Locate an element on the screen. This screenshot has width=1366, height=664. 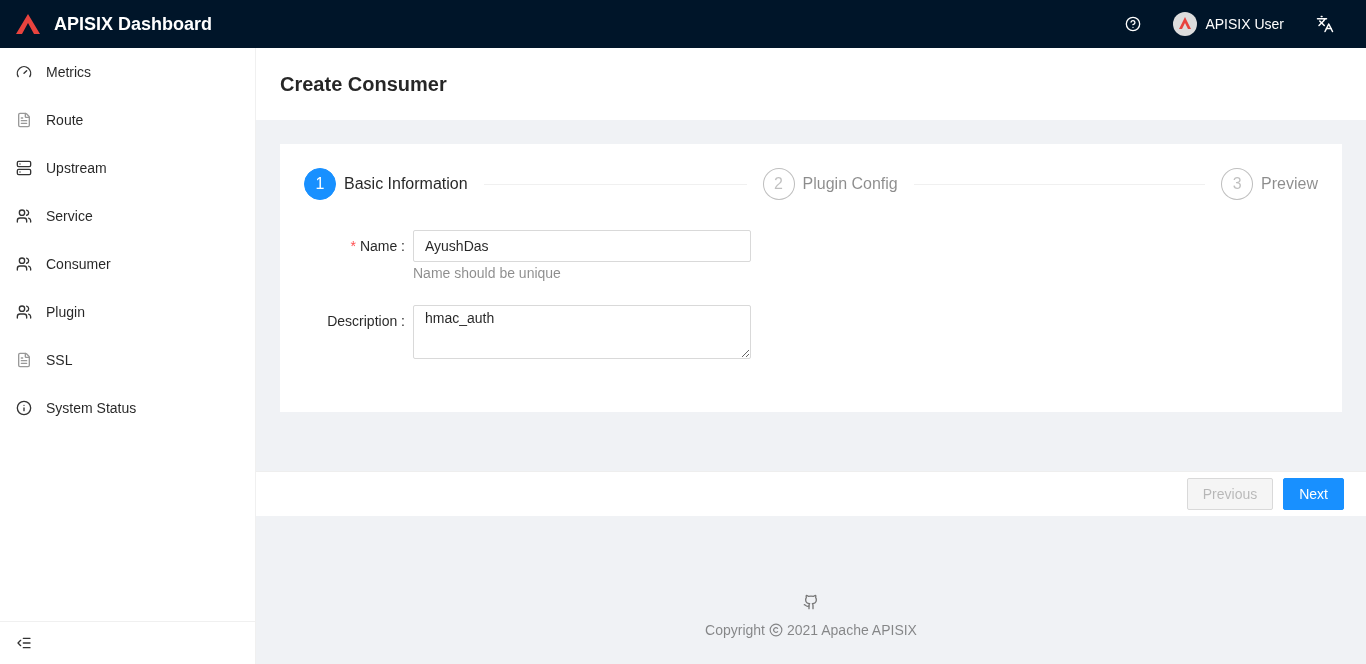
translate-icon is located at coordinates (1325, 24).